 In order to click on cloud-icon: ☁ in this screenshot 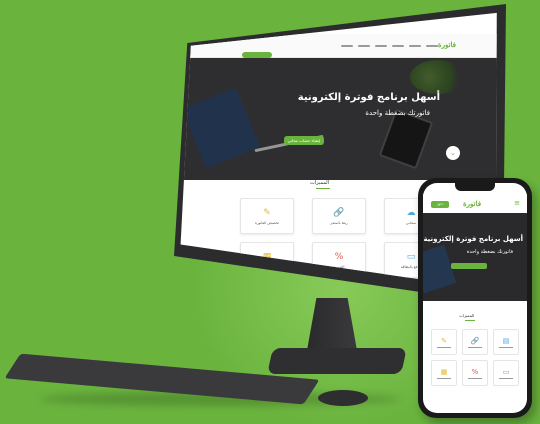, I will do `click(411, 212)`.